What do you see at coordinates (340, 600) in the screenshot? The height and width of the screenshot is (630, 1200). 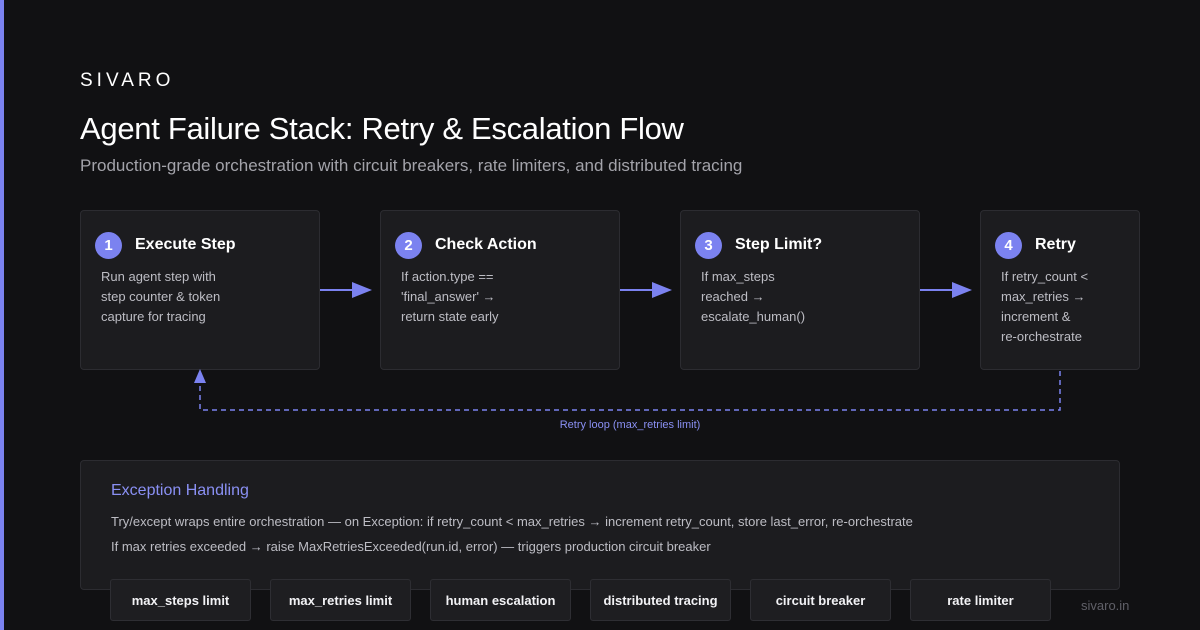 I see `tag-max-retries: max_retries limit` at bounding box center [340, 600].